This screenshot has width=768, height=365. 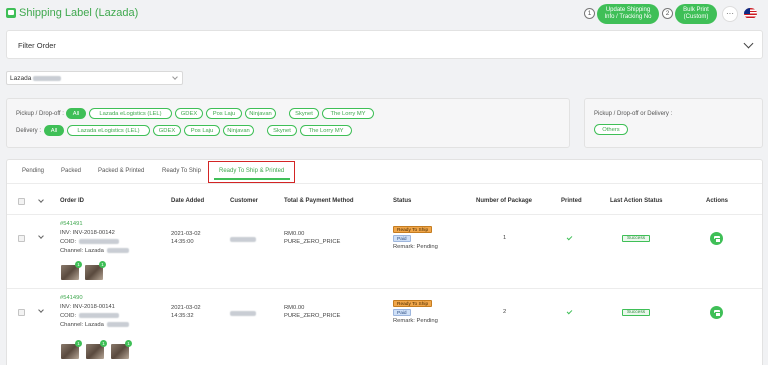 I want to click on courier-chip-others: Others, so click(x=611, y=129).